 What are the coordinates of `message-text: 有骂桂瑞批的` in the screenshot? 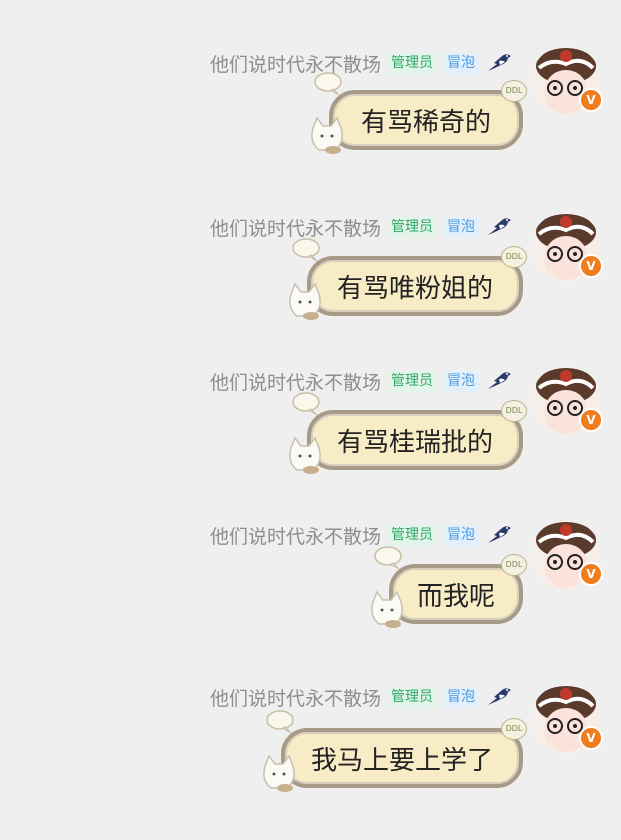 It's located at (414, 442).